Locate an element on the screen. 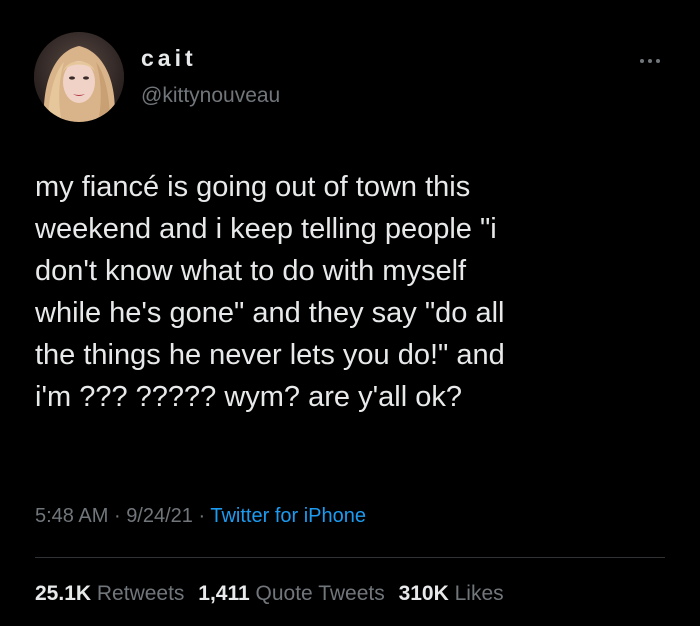 This screenshot has width=700, height=626. user-handle: @kittynouveau is located at coordinates (210, 96).